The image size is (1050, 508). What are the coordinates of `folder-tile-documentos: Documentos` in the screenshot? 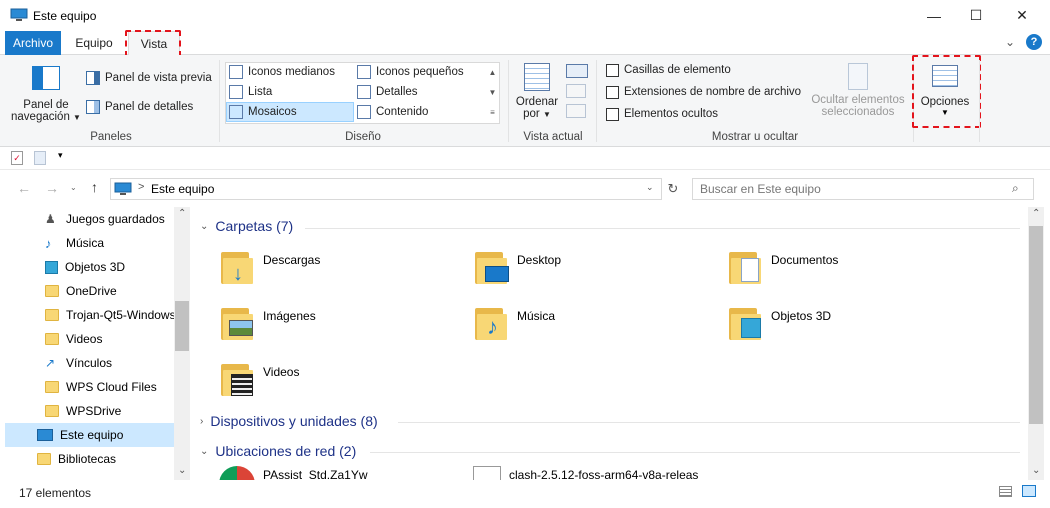 It's located at (782, 266).